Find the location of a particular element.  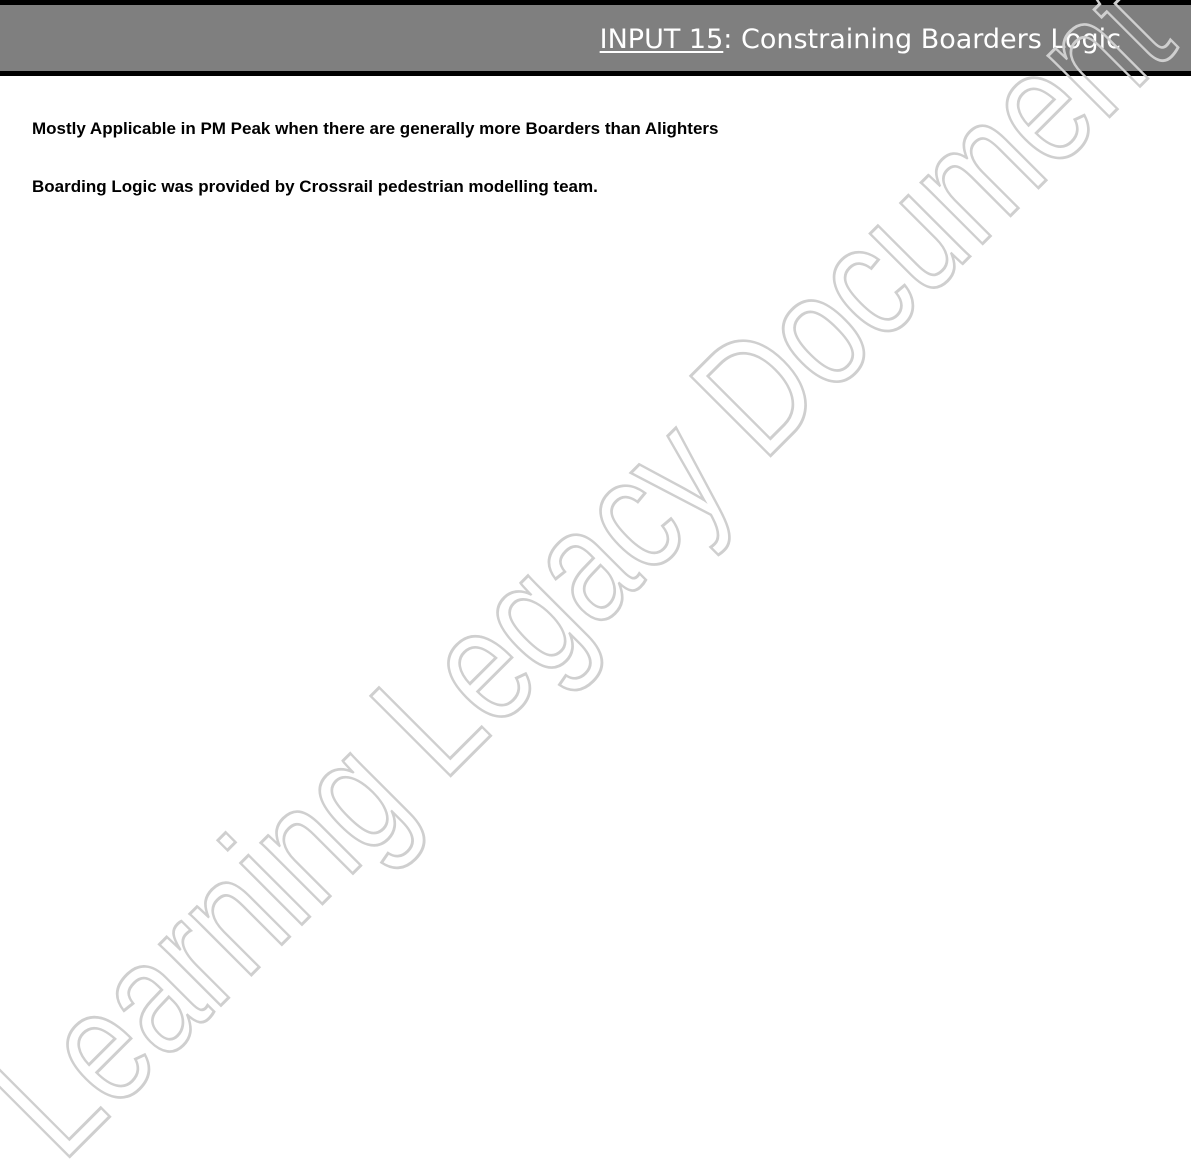

slide-header-bar: INPUT 15: Constraining Boarders Logic is located at coordinates (595, 38).